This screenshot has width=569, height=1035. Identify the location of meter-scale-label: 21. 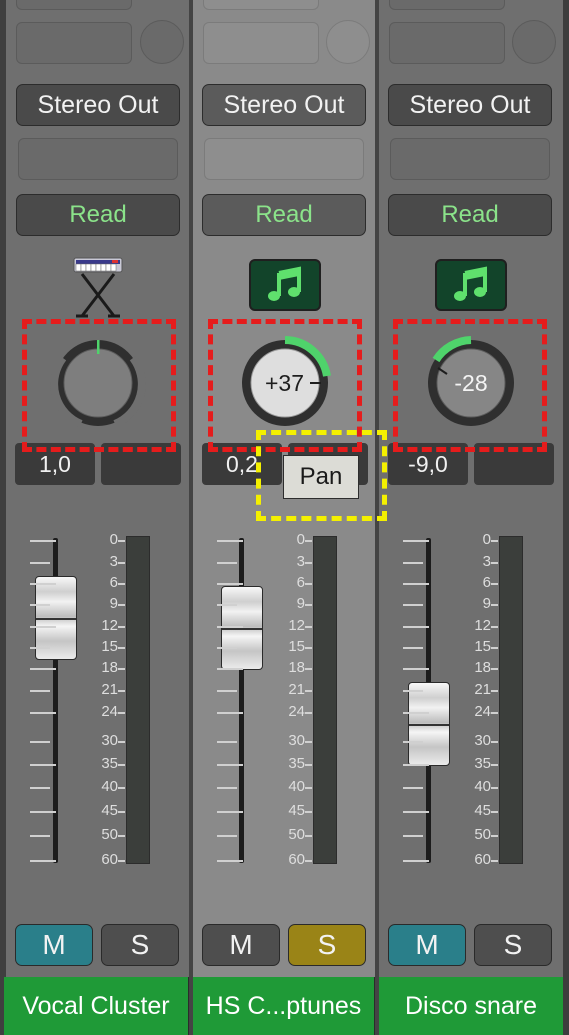
(109, 689).